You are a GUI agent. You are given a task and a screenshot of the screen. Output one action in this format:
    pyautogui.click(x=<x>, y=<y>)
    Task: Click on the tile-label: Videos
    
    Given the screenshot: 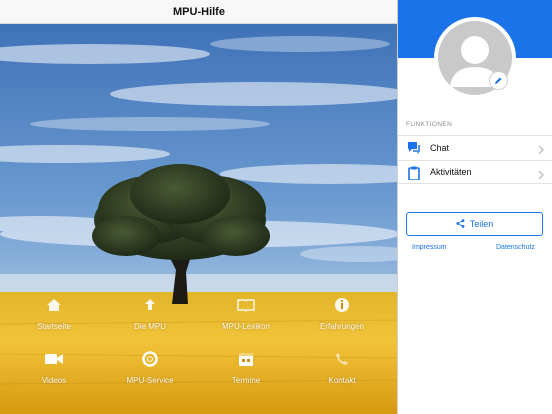 What is the action you would take?
    pyautogui.click(x=54, y=380)
    